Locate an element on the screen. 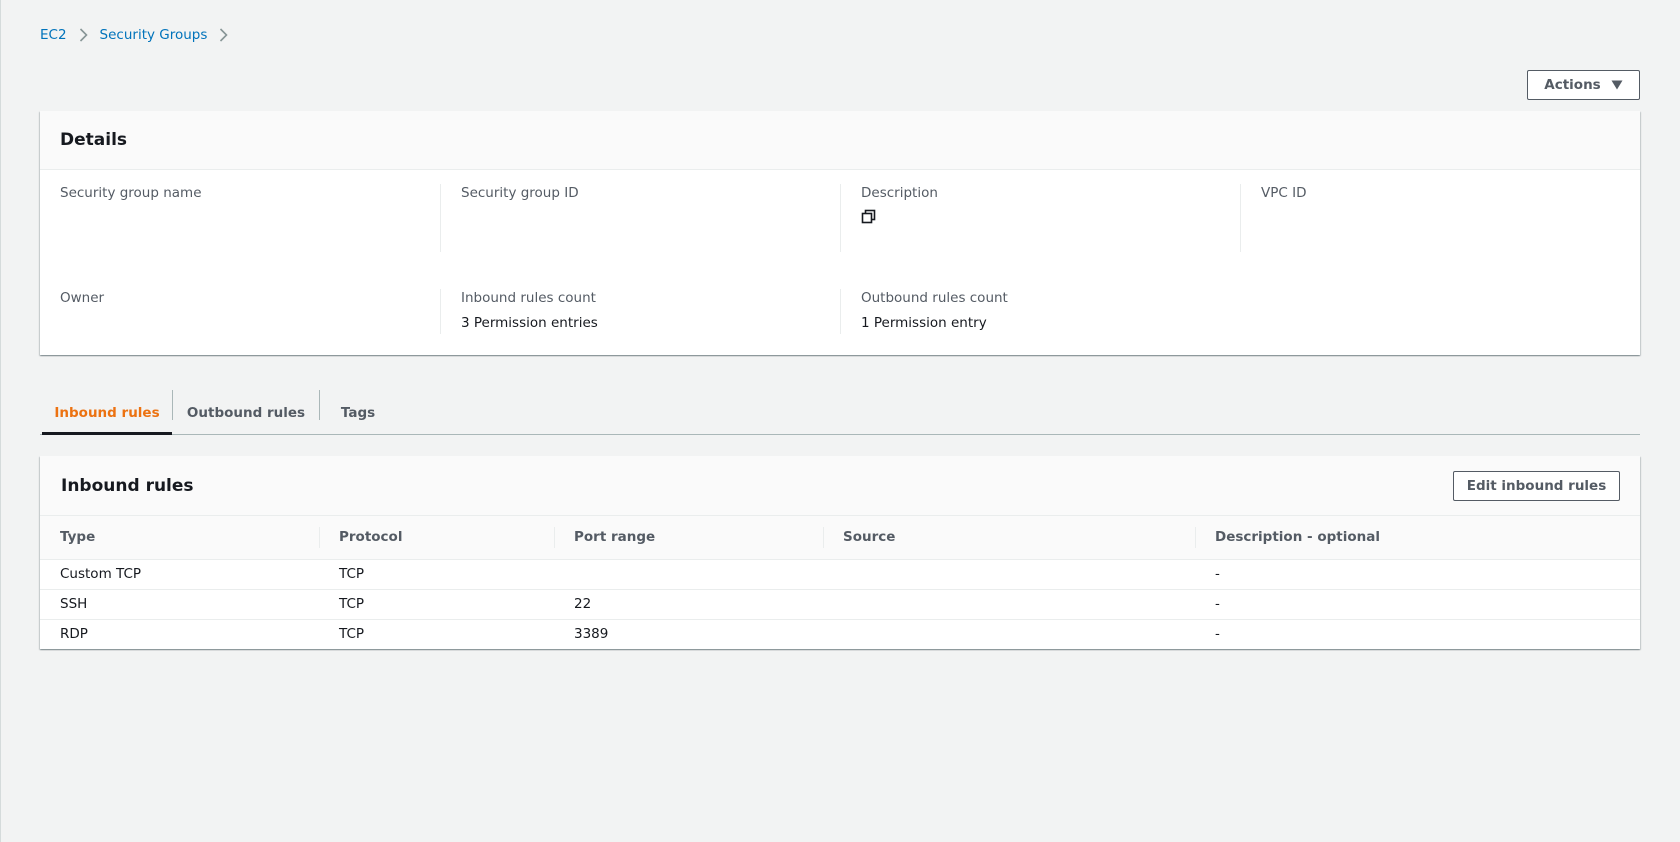  owner-field: Owner is located at coordinates (240, 311).